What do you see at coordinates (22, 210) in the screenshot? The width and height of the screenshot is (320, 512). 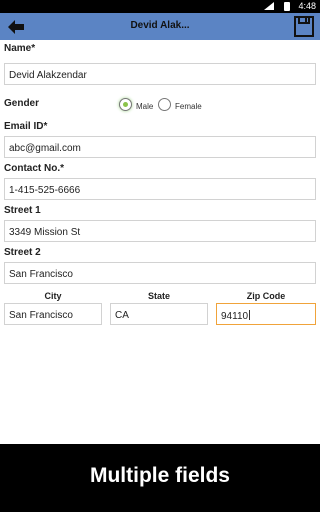 I see `street1-label: Street 1` at bounding box center [22, 210].